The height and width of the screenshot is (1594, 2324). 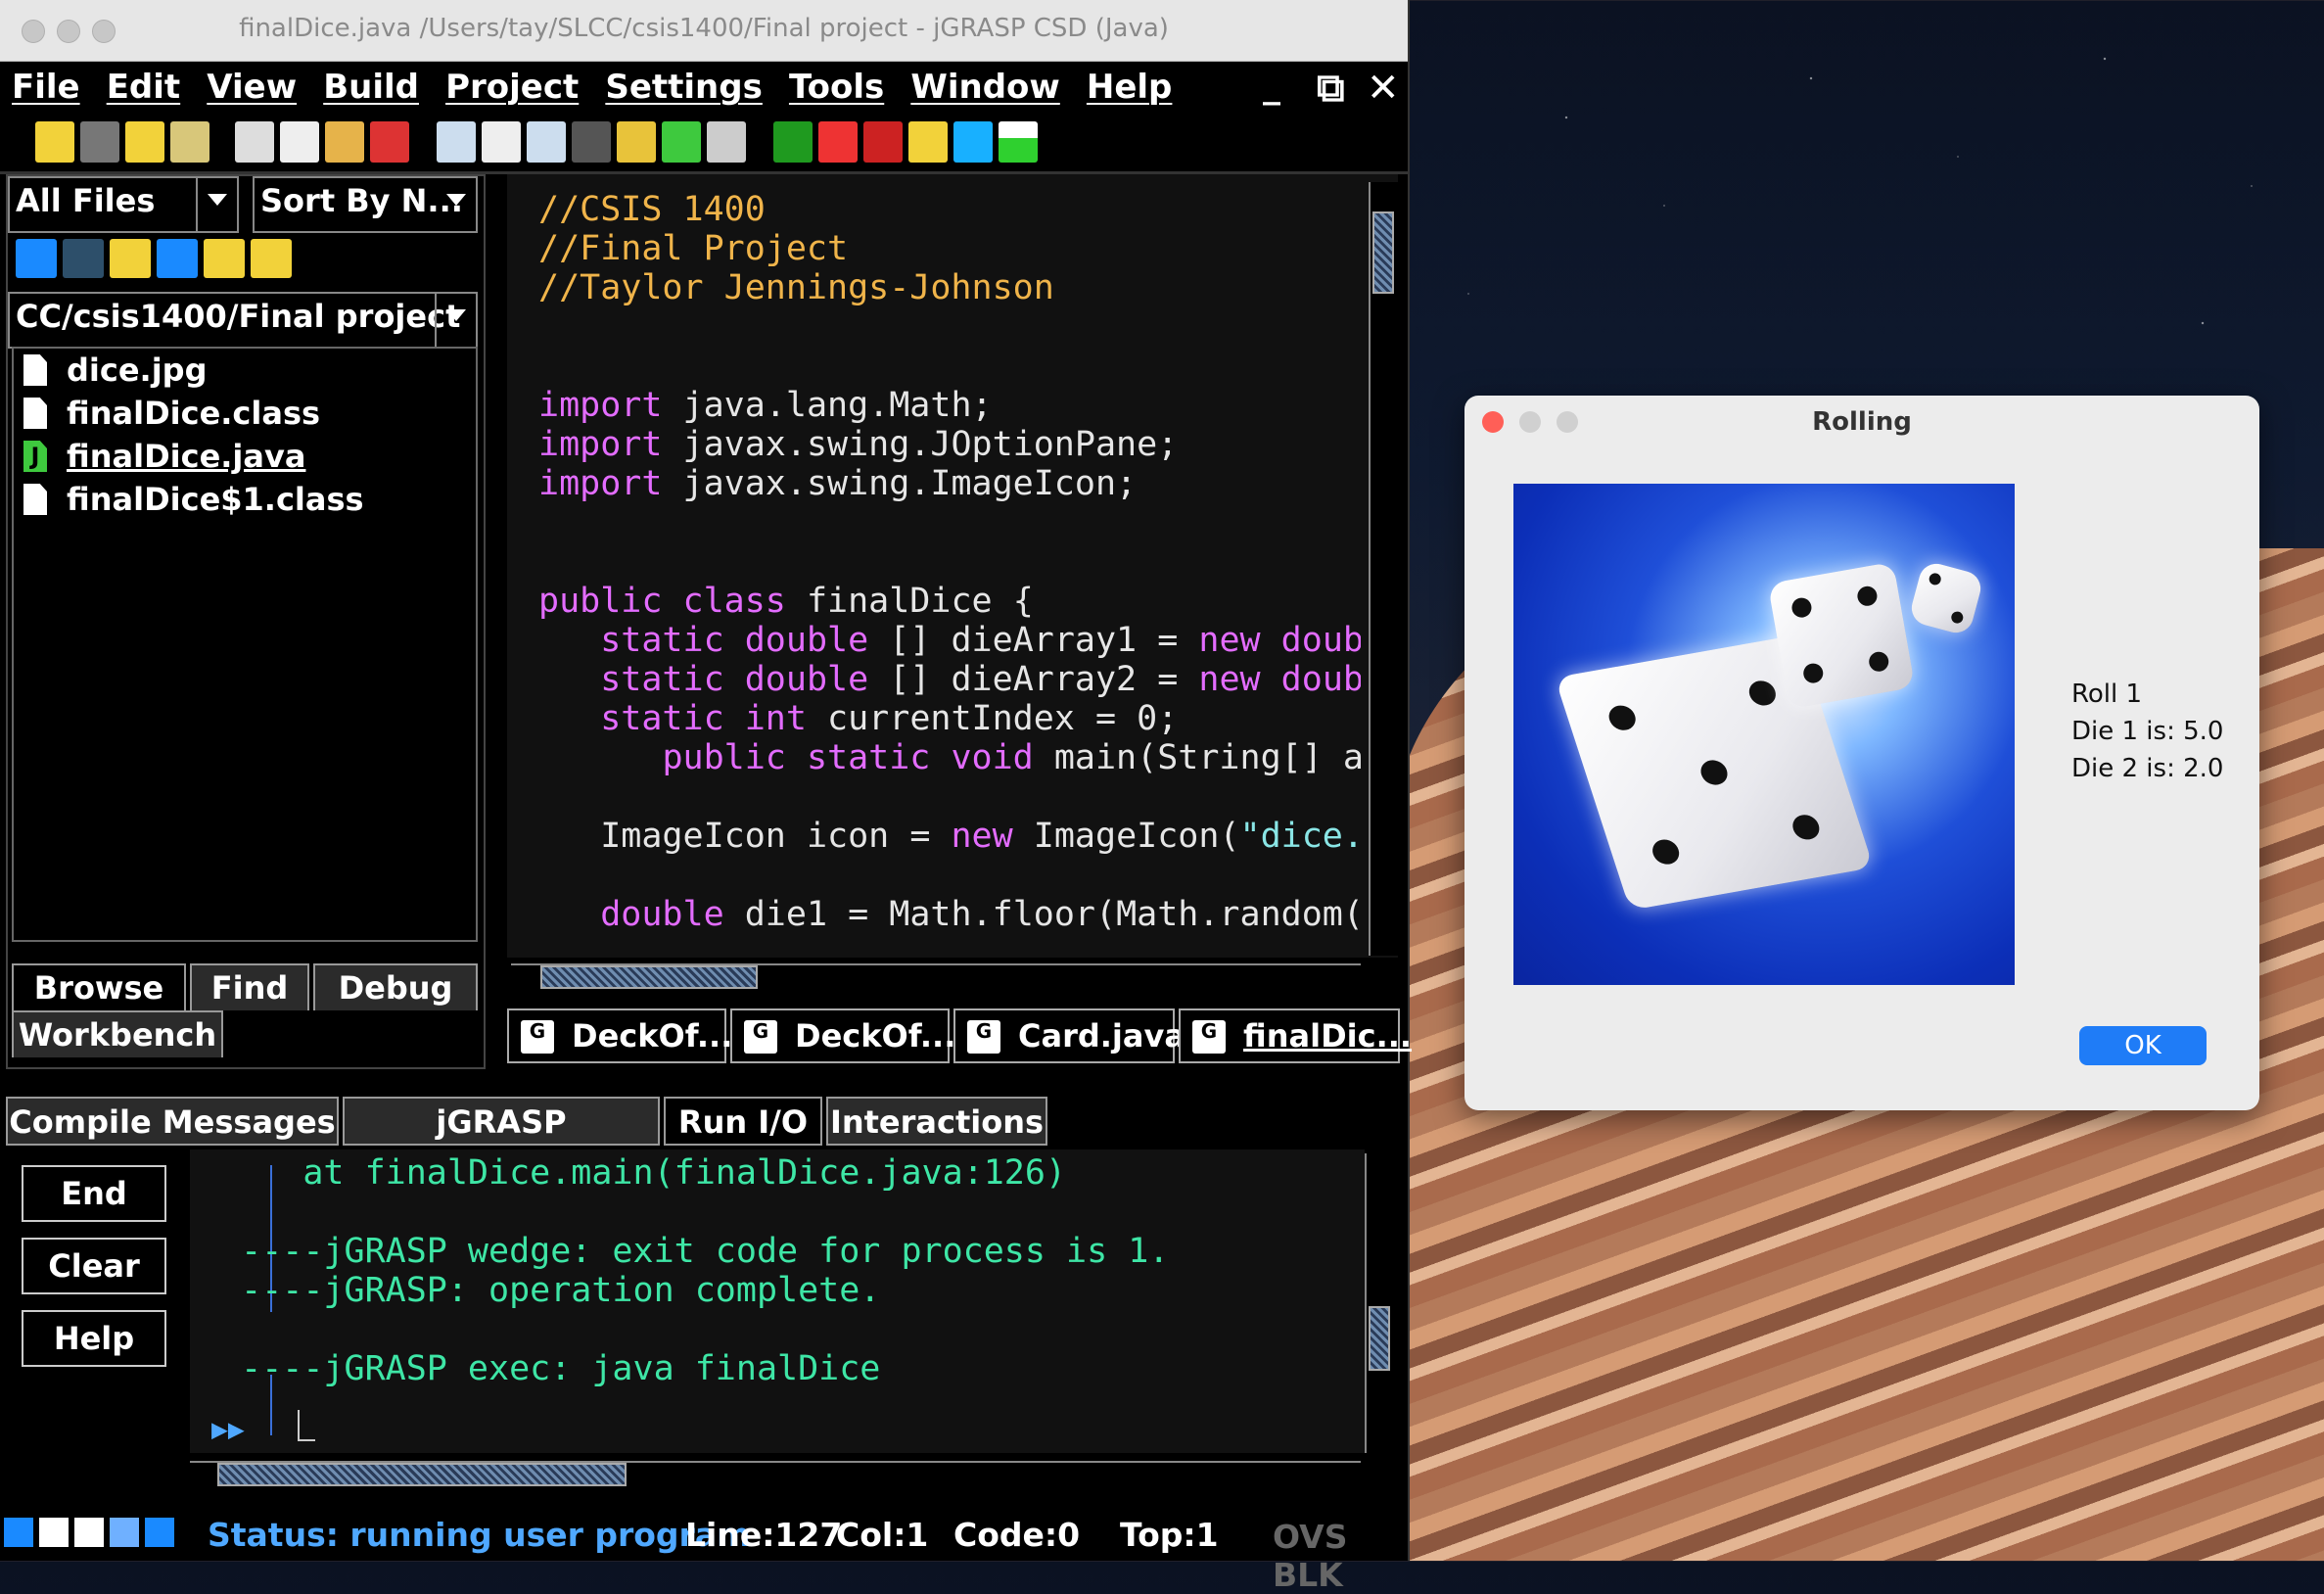 I want to click on menu-file: File, so click(x=46, y=84).